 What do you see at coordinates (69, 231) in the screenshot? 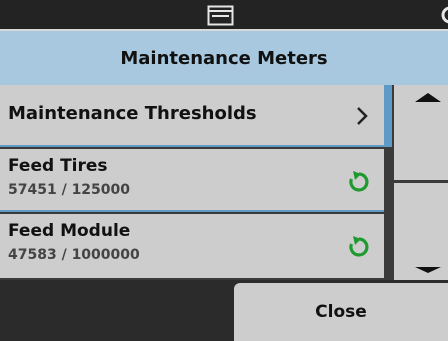
I see `list-item-label: Feed Module` at bounding box center [69, 231].